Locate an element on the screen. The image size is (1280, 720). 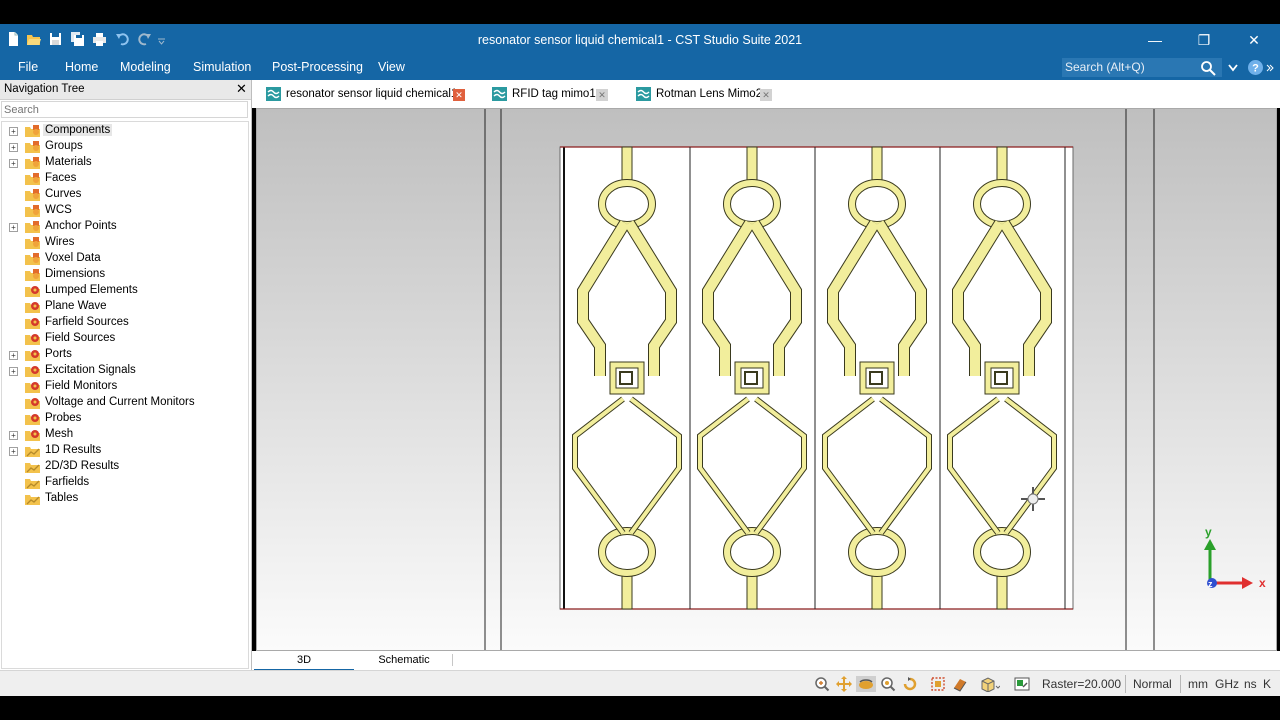
unit-length: mm is located at coordinates (1198, 684).